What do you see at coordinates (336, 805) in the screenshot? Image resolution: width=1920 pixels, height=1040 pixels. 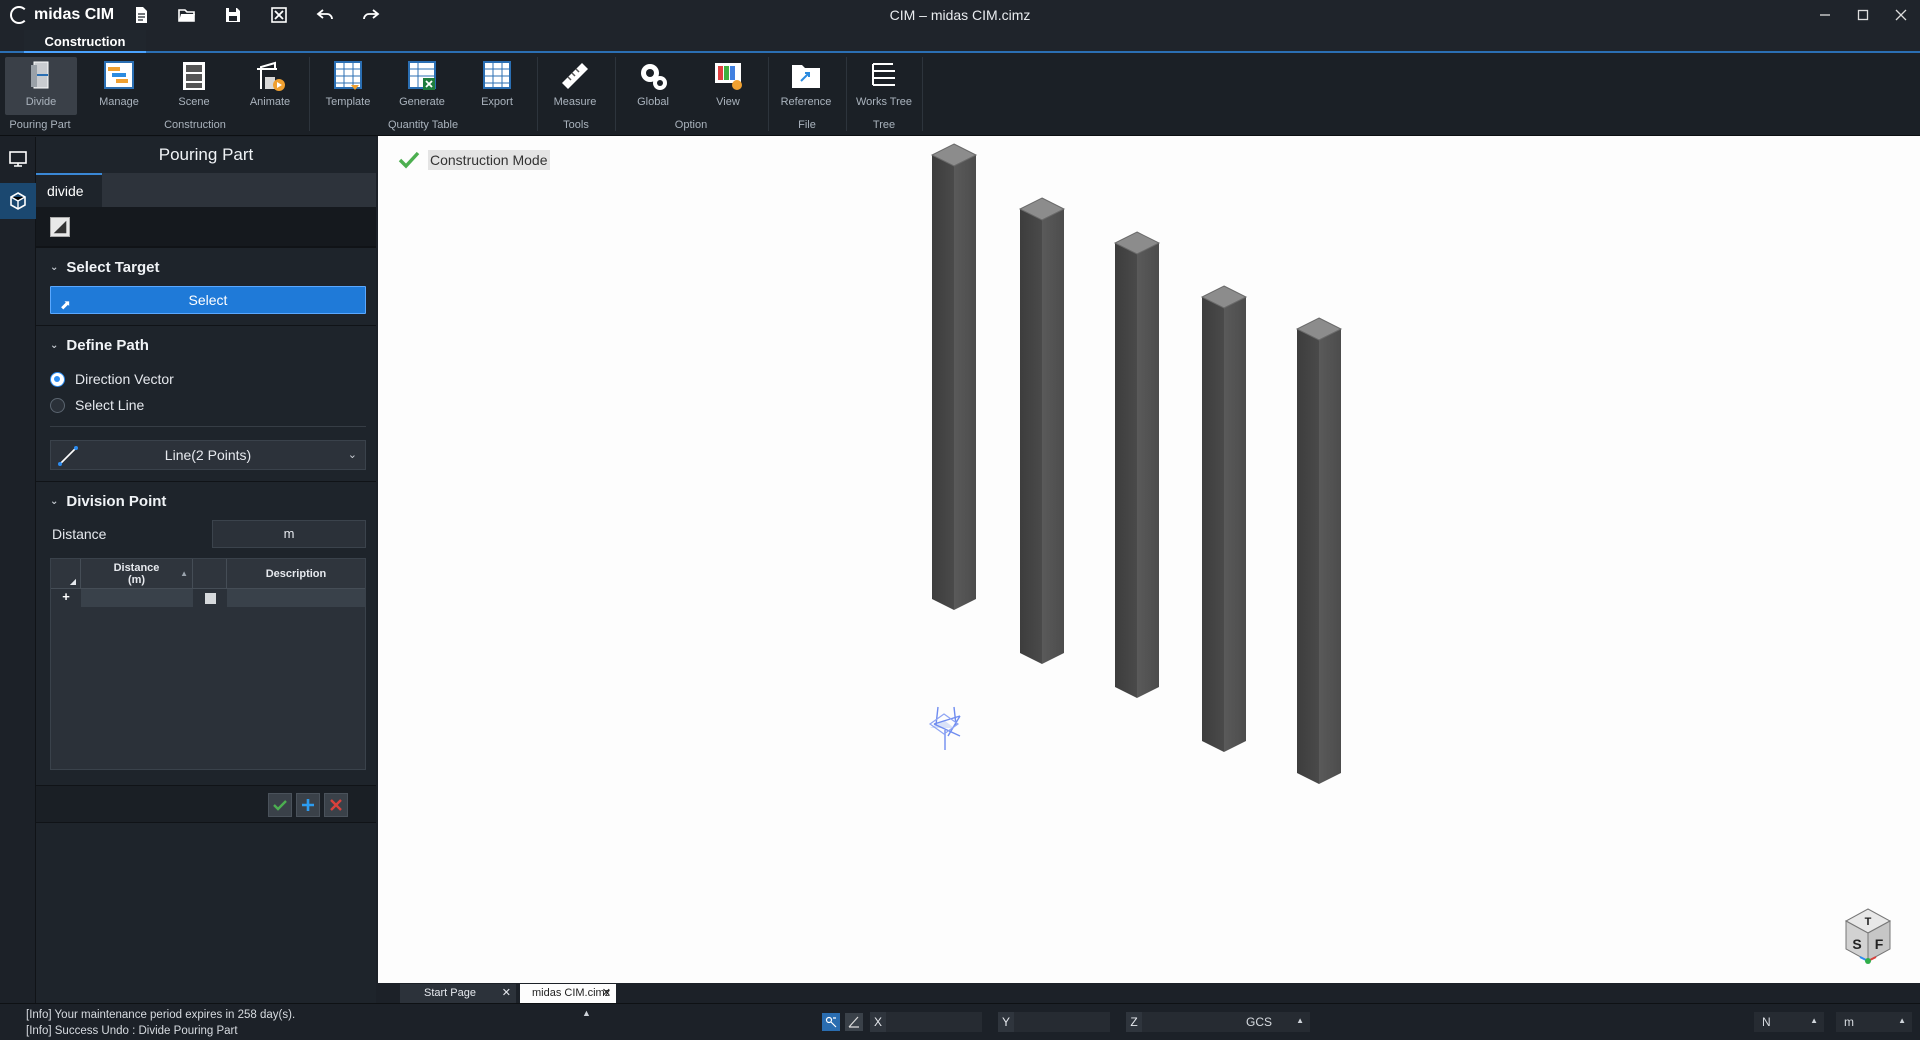 I see `cancel-button` at bounding box center [336, 805].